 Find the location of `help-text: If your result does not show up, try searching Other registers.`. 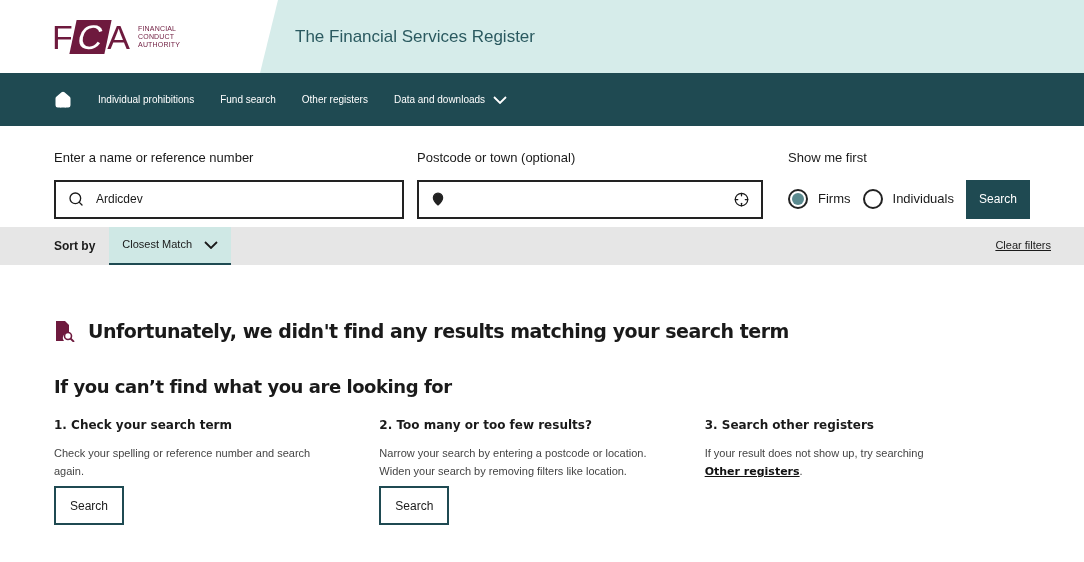

help-text: If your result does not show up, try searching Other registers. is located at coordinates (814, 463).